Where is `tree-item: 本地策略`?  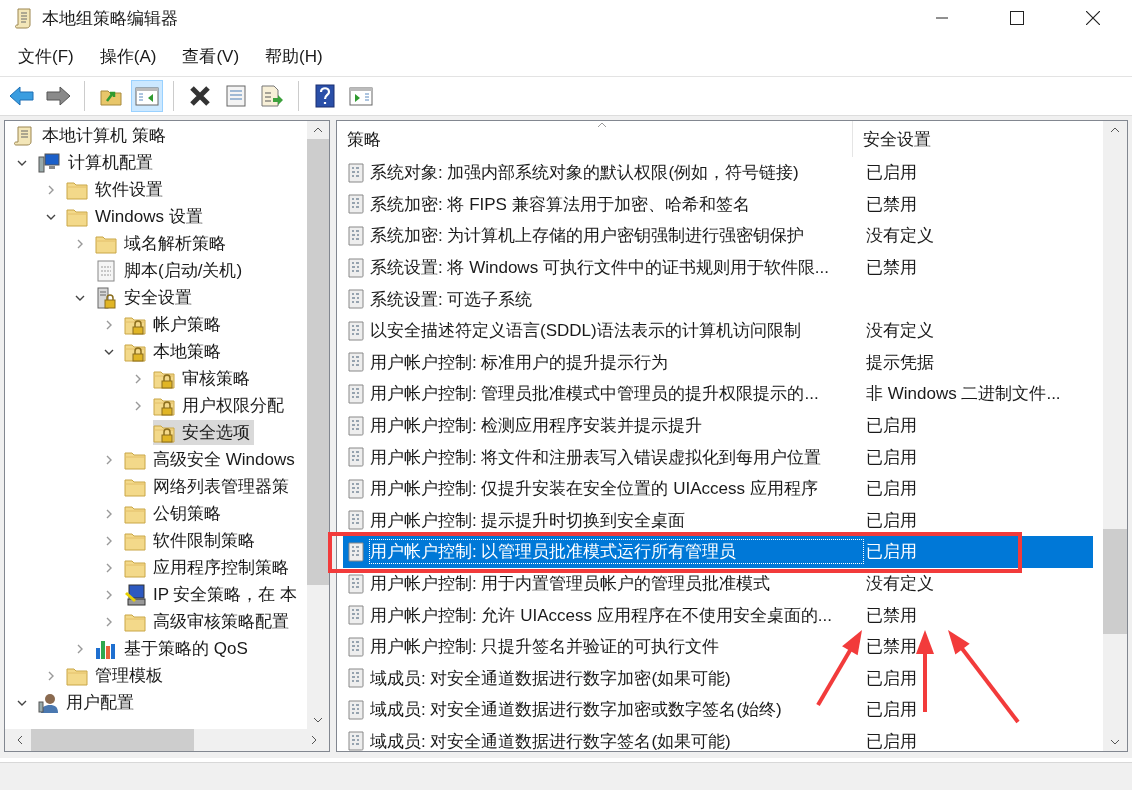 tree-item: 本地策略 is located at coordinates (174, 351).